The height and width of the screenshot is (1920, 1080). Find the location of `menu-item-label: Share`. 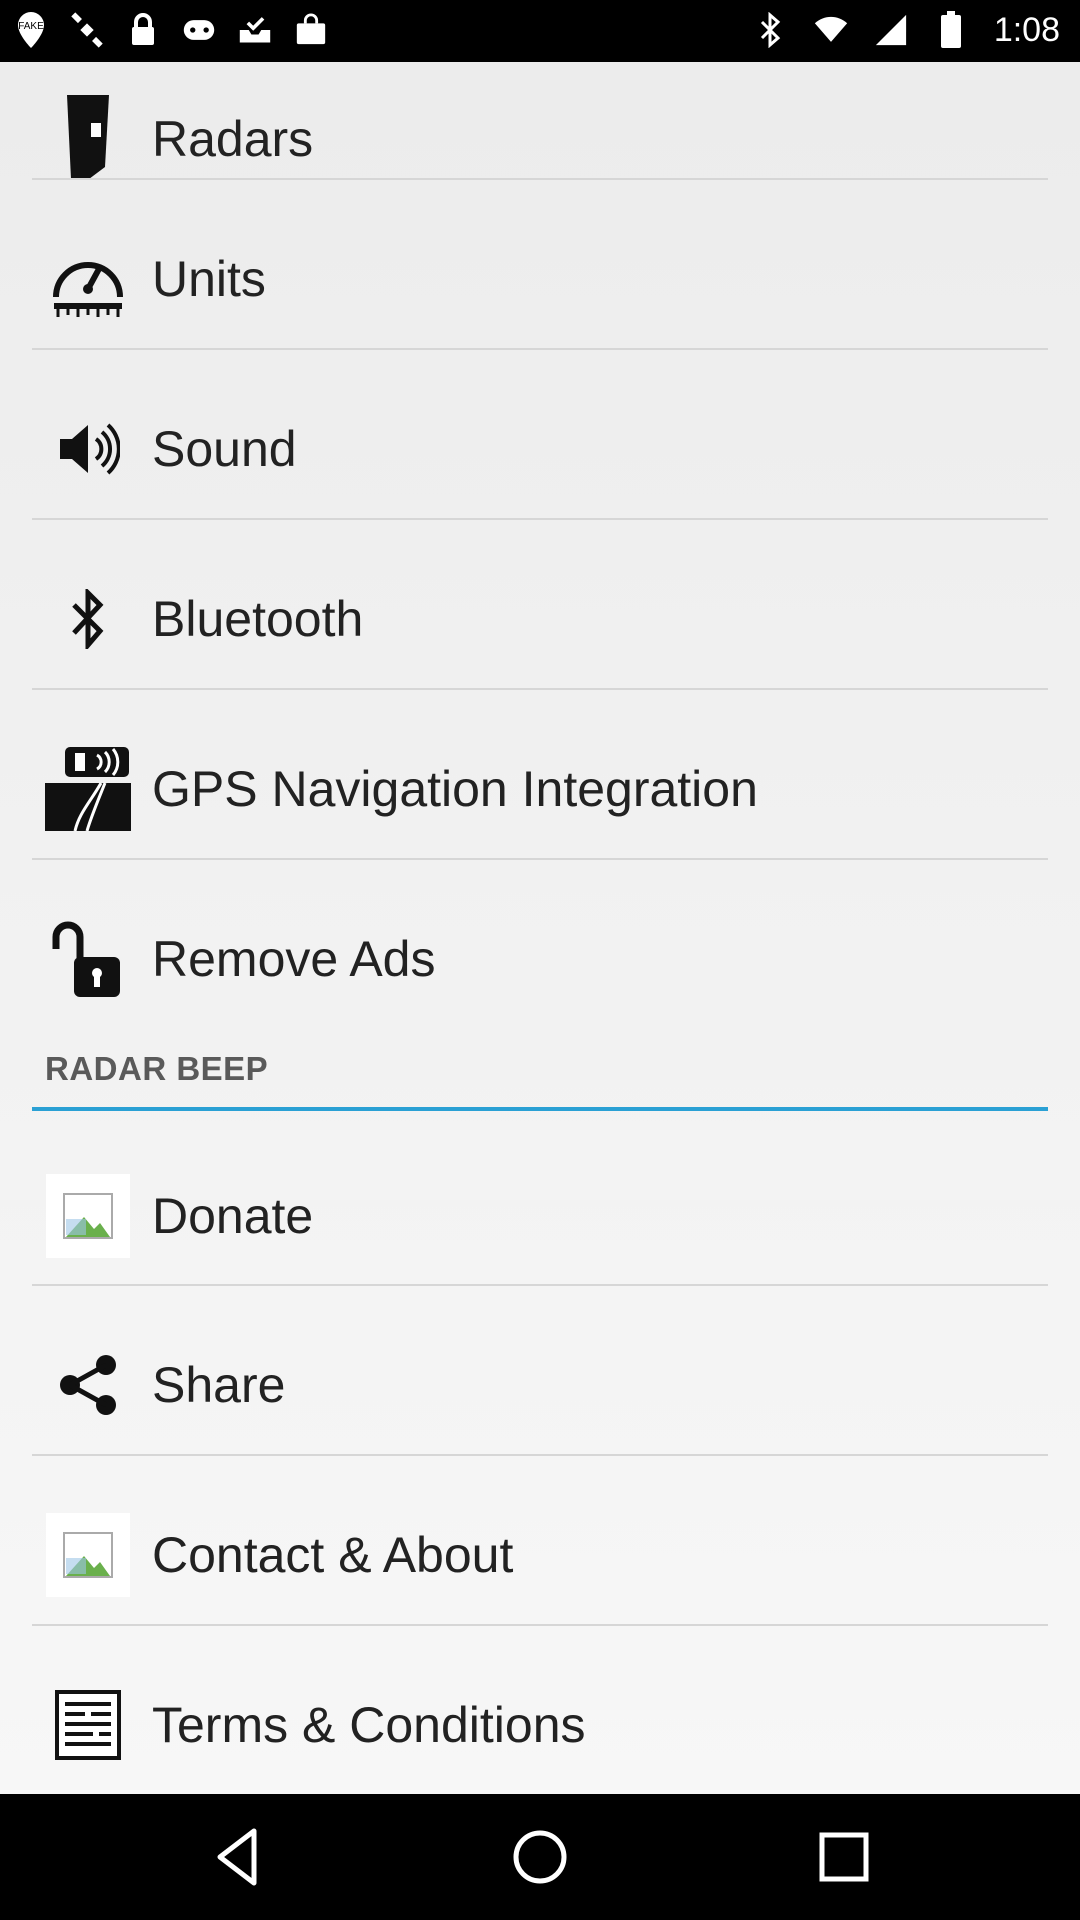

menu-item-label: Share is located at coordinates (219, 1385).